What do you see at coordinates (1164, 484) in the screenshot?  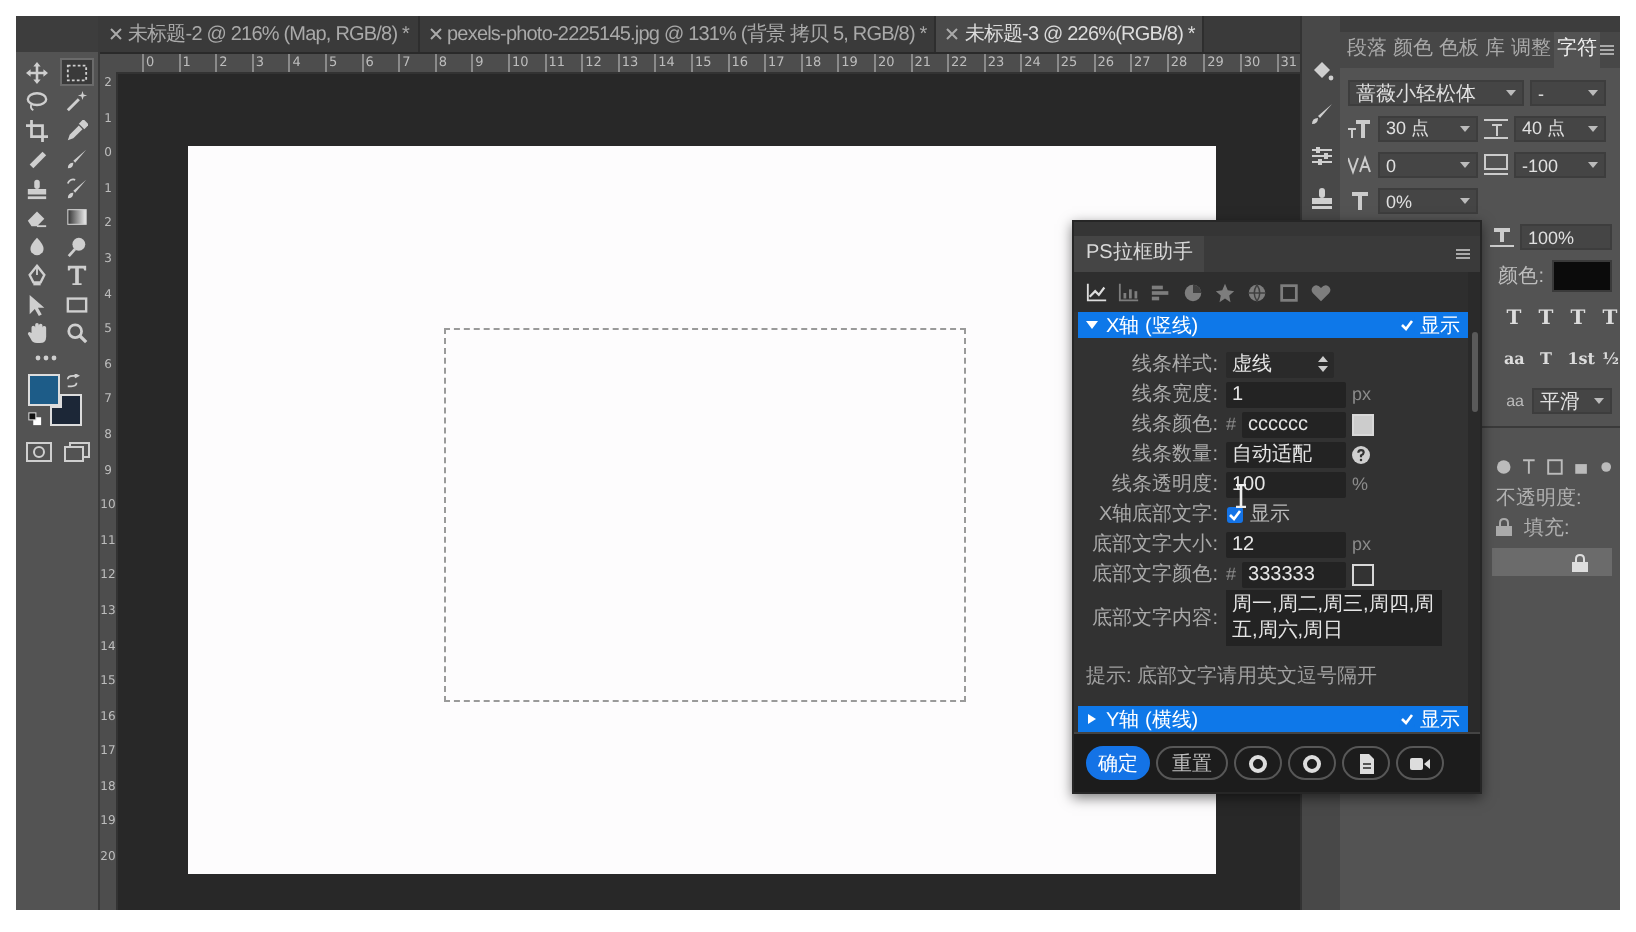 I see `field-label: 线条透明度:` at bounding box center [1164, 484].